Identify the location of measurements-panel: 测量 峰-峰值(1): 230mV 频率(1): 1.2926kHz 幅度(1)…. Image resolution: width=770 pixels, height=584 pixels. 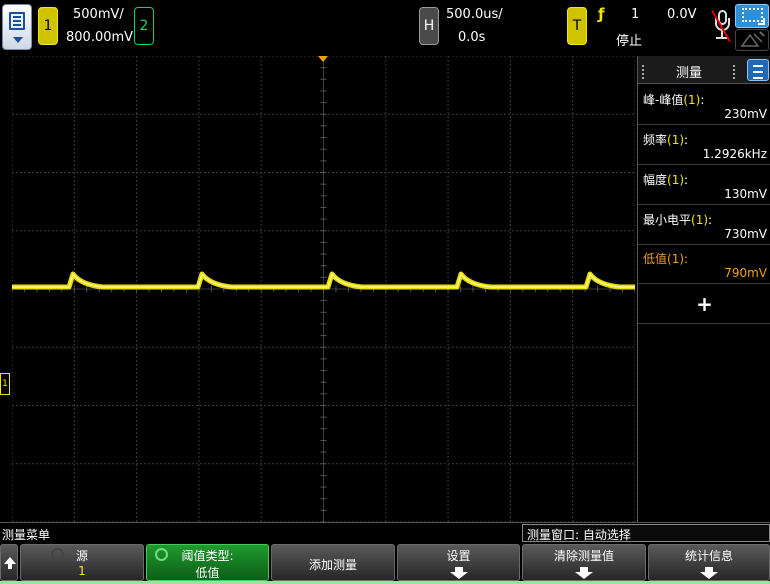
(703, 289).